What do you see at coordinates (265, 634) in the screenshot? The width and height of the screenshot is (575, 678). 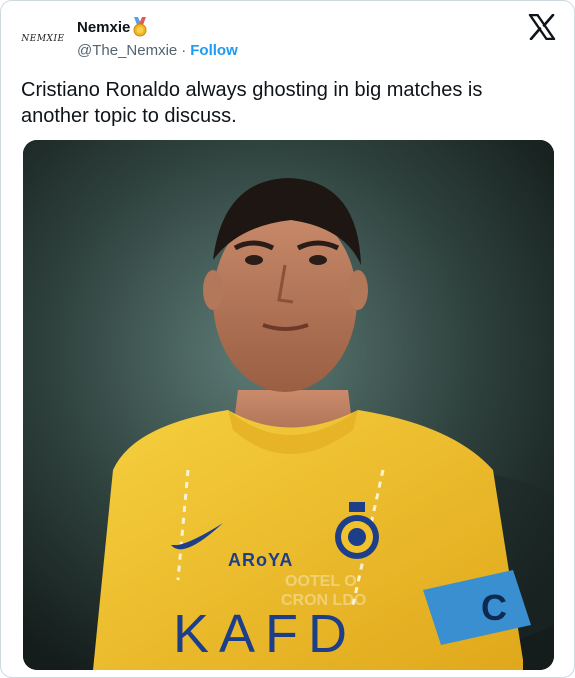 I see `shirt-text: KAFD` at bounding box center [265, 634].